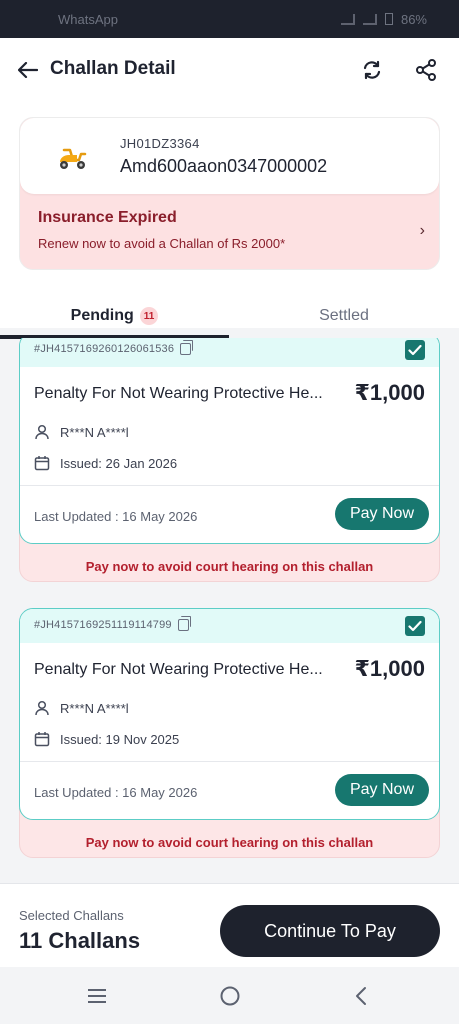 The width and height of the screenshot is (459, 1024). I want to click on system-nav-bar, so click(229, 995).